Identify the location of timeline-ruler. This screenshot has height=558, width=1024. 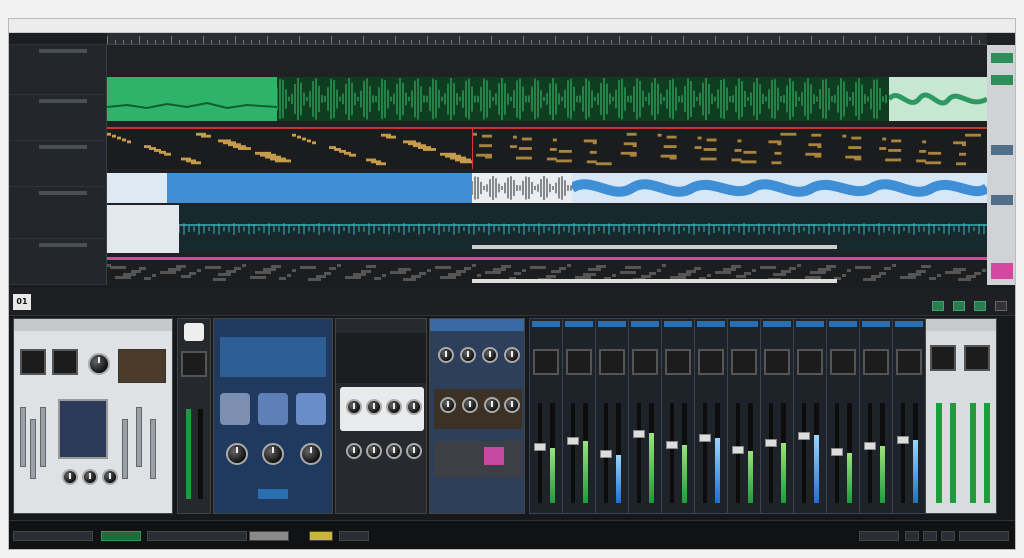
(547, 39).